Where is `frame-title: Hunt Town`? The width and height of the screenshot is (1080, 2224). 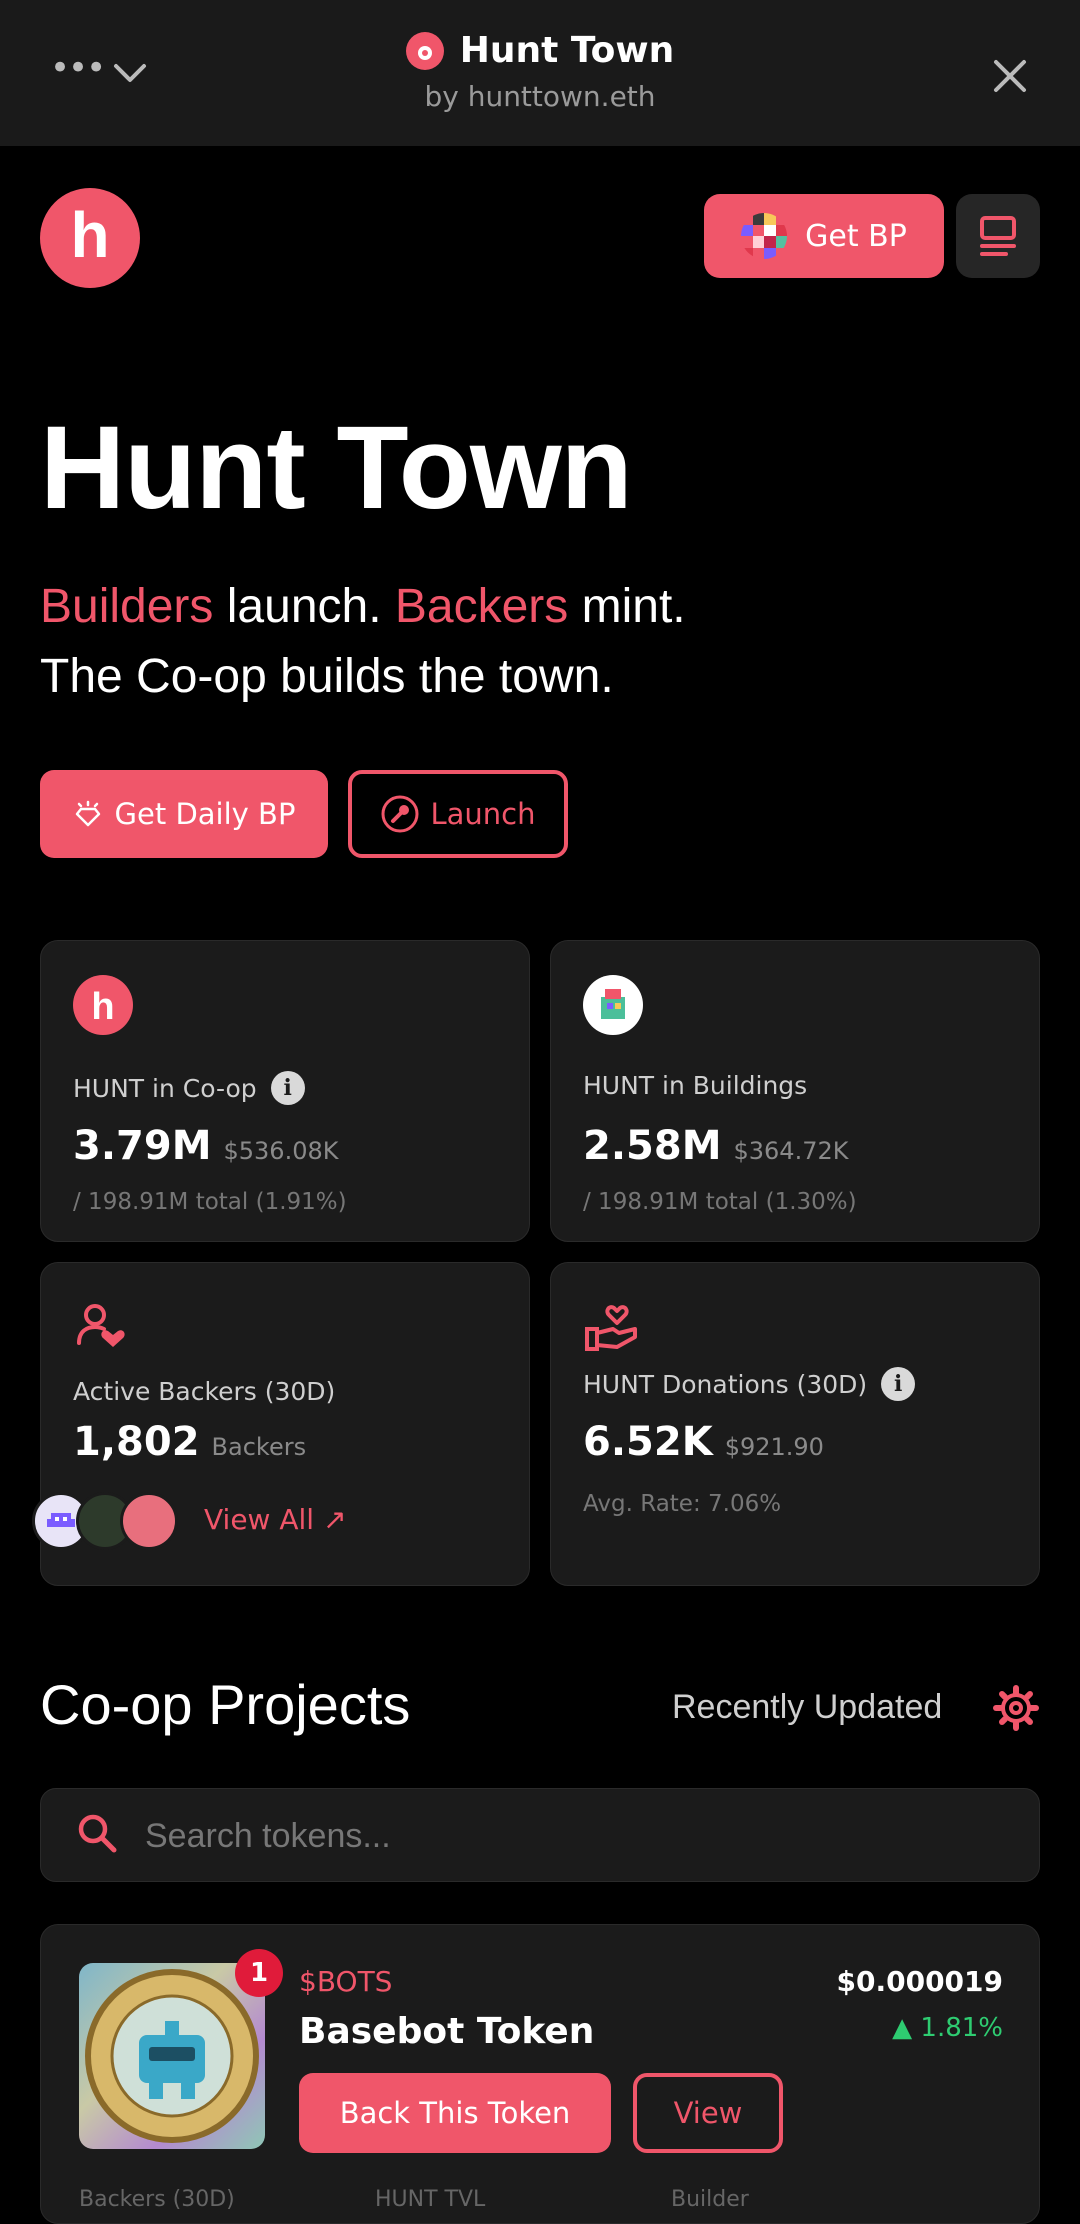 frame-title: Hunt Town is located at coordinates (567, 50).